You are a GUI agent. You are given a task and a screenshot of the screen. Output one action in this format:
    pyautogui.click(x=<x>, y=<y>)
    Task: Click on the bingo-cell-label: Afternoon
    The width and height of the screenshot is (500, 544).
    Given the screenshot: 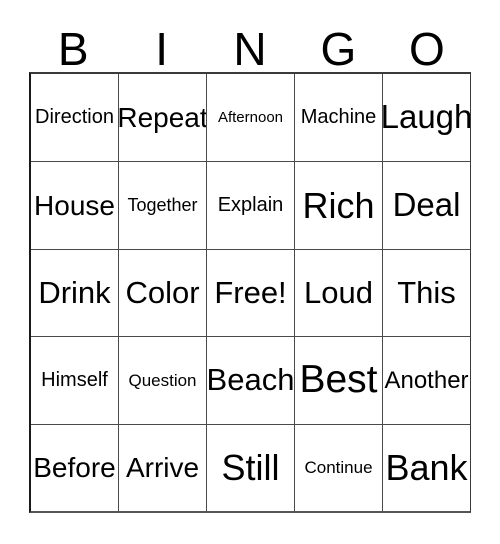 What is the action you would take?
    pyautogui.click(x=250, y=117)
    